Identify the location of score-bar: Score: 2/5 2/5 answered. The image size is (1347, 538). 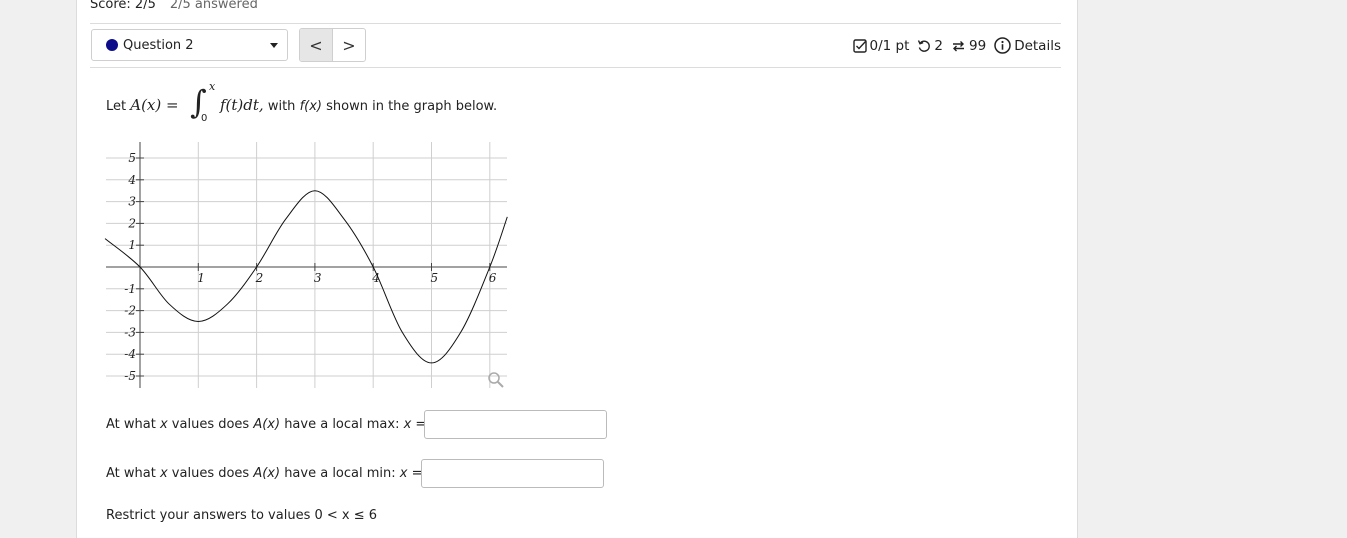
(174, 6).